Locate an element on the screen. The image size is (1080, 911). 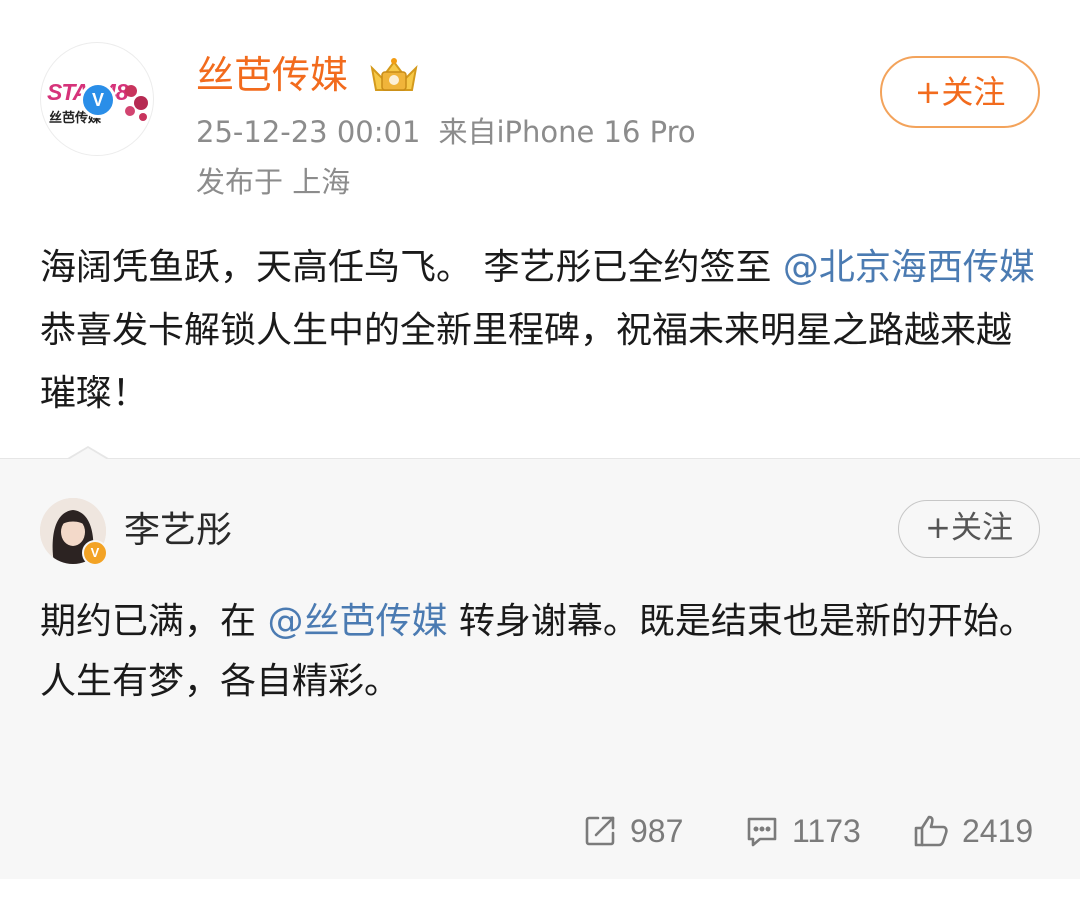
repost-action: 987 is located at coordinates (632, 831).